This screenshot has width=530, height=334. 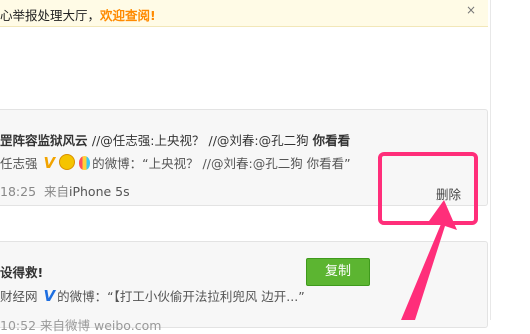 What do you see at coordinates (429, 260) in the screenshot?
I see `pointer-arrow-icon` at bounding box center [429, 260].